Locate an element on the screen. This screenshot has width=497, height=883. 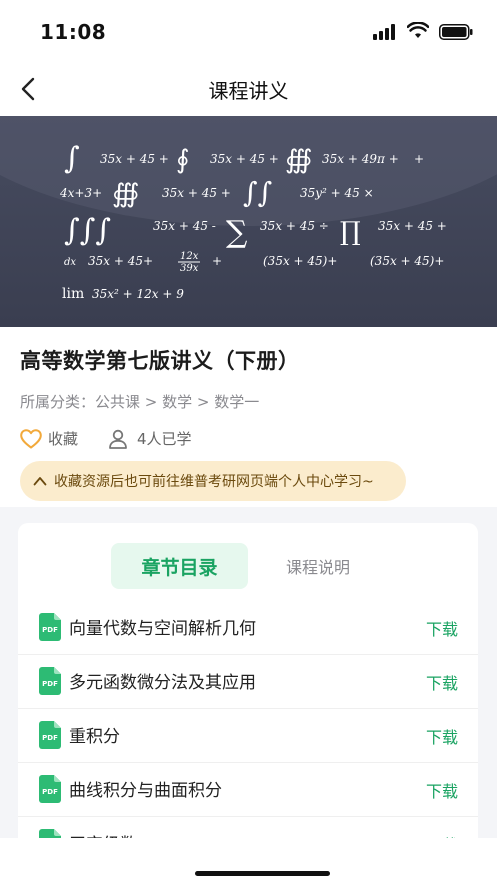
formula-text: lim is located at coordinates (73, 294).